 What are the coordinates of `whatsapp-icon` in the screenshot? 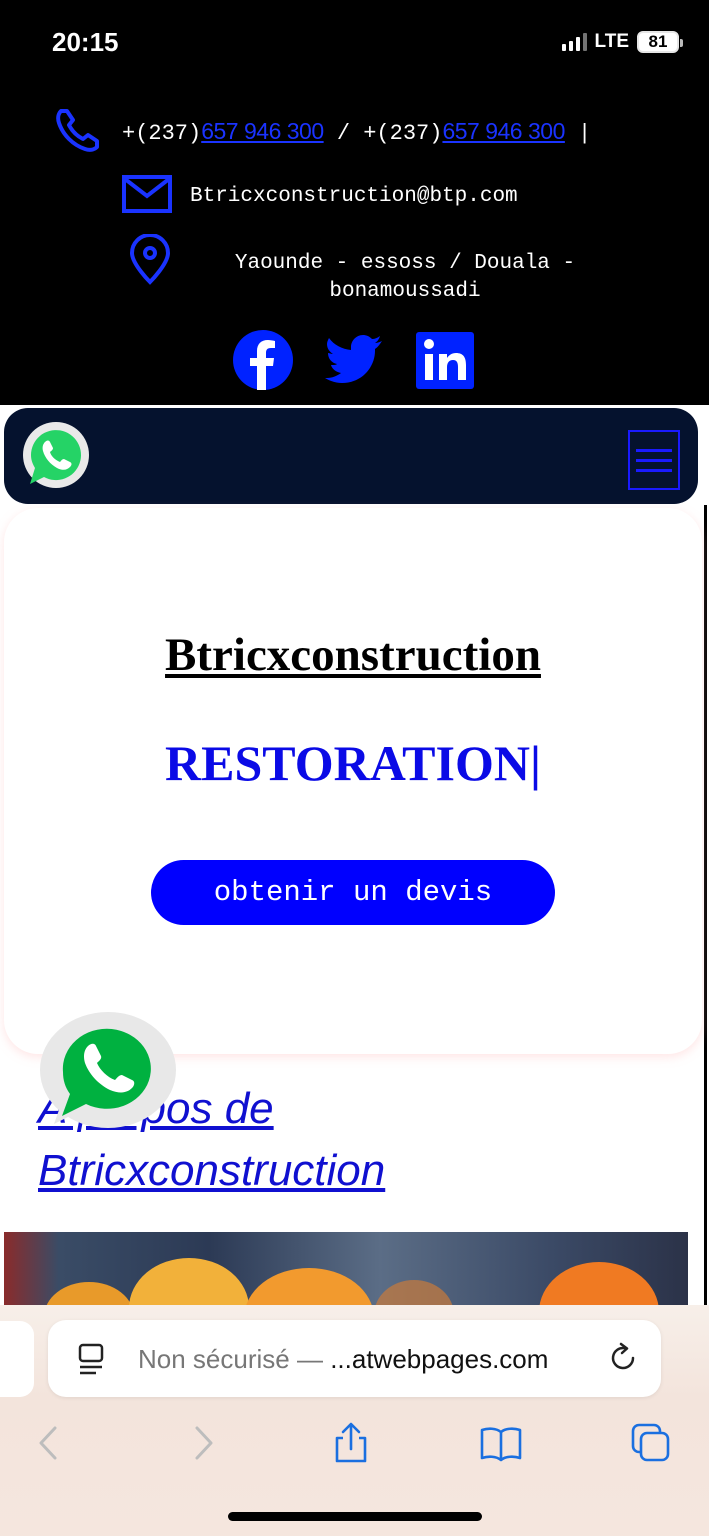 It's located at (56, 456).